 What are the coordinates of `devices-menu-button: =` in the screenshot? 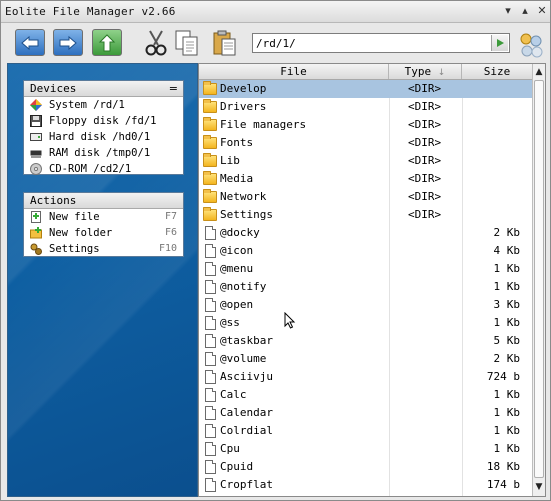 It's located at (173, 88).